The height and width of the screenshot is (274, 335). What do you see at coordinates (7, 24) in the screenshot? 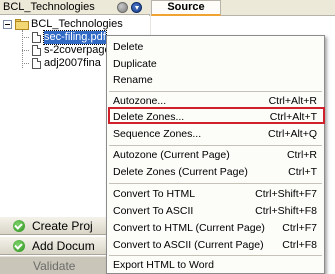
I see `tree-collapse-icon` at bounding box center [7, 24].